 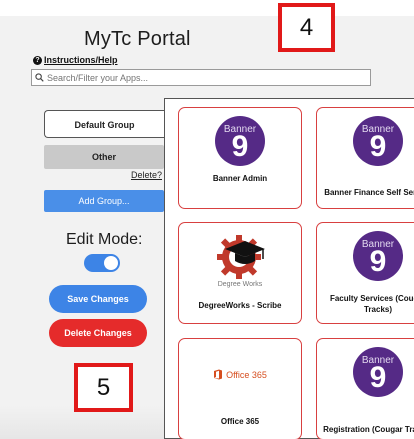 I want to click on search-icon, so click(x=39, y=77).